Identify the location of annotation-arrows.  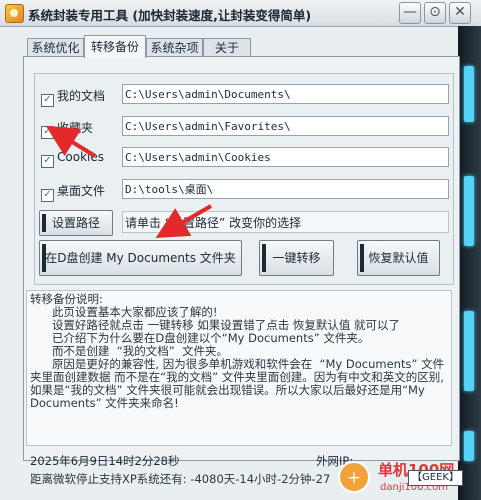
(129, 182).